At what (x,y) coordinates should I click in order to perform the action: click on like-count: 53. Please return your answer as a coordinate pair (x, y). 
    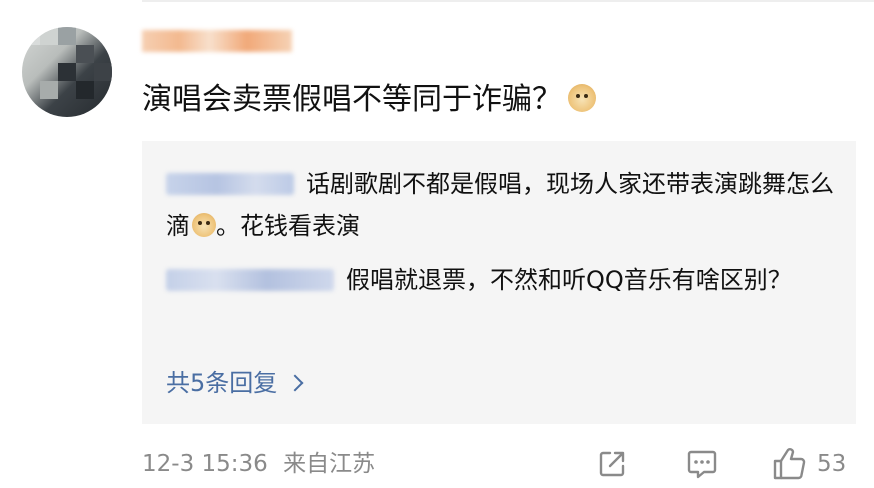
    Looking at the image, I should click on (832, 464).